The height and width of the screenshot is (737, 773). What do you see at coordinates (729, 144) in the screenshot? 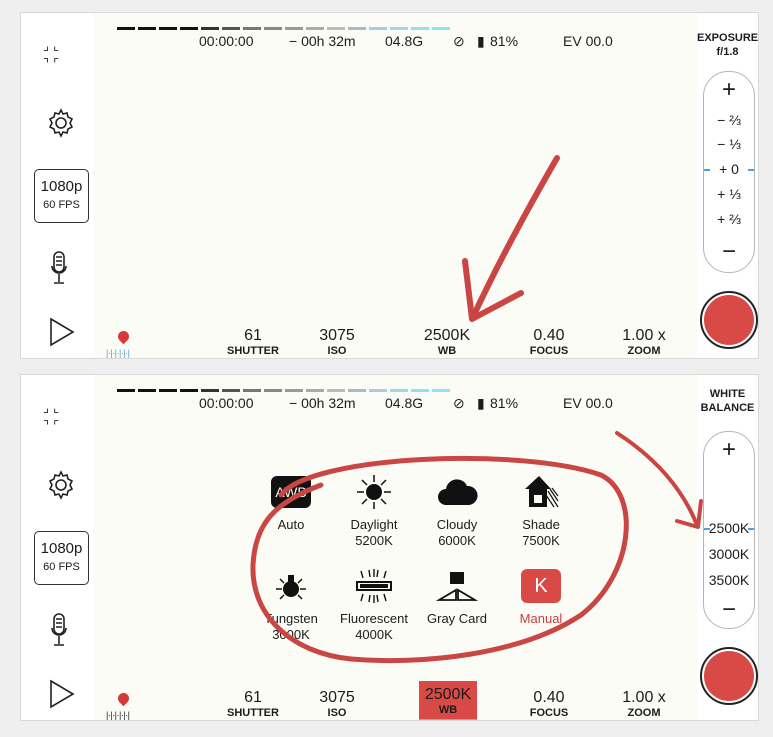
I see `stop-minus-one-third: − ⅓` at bounding box center [729, 144].